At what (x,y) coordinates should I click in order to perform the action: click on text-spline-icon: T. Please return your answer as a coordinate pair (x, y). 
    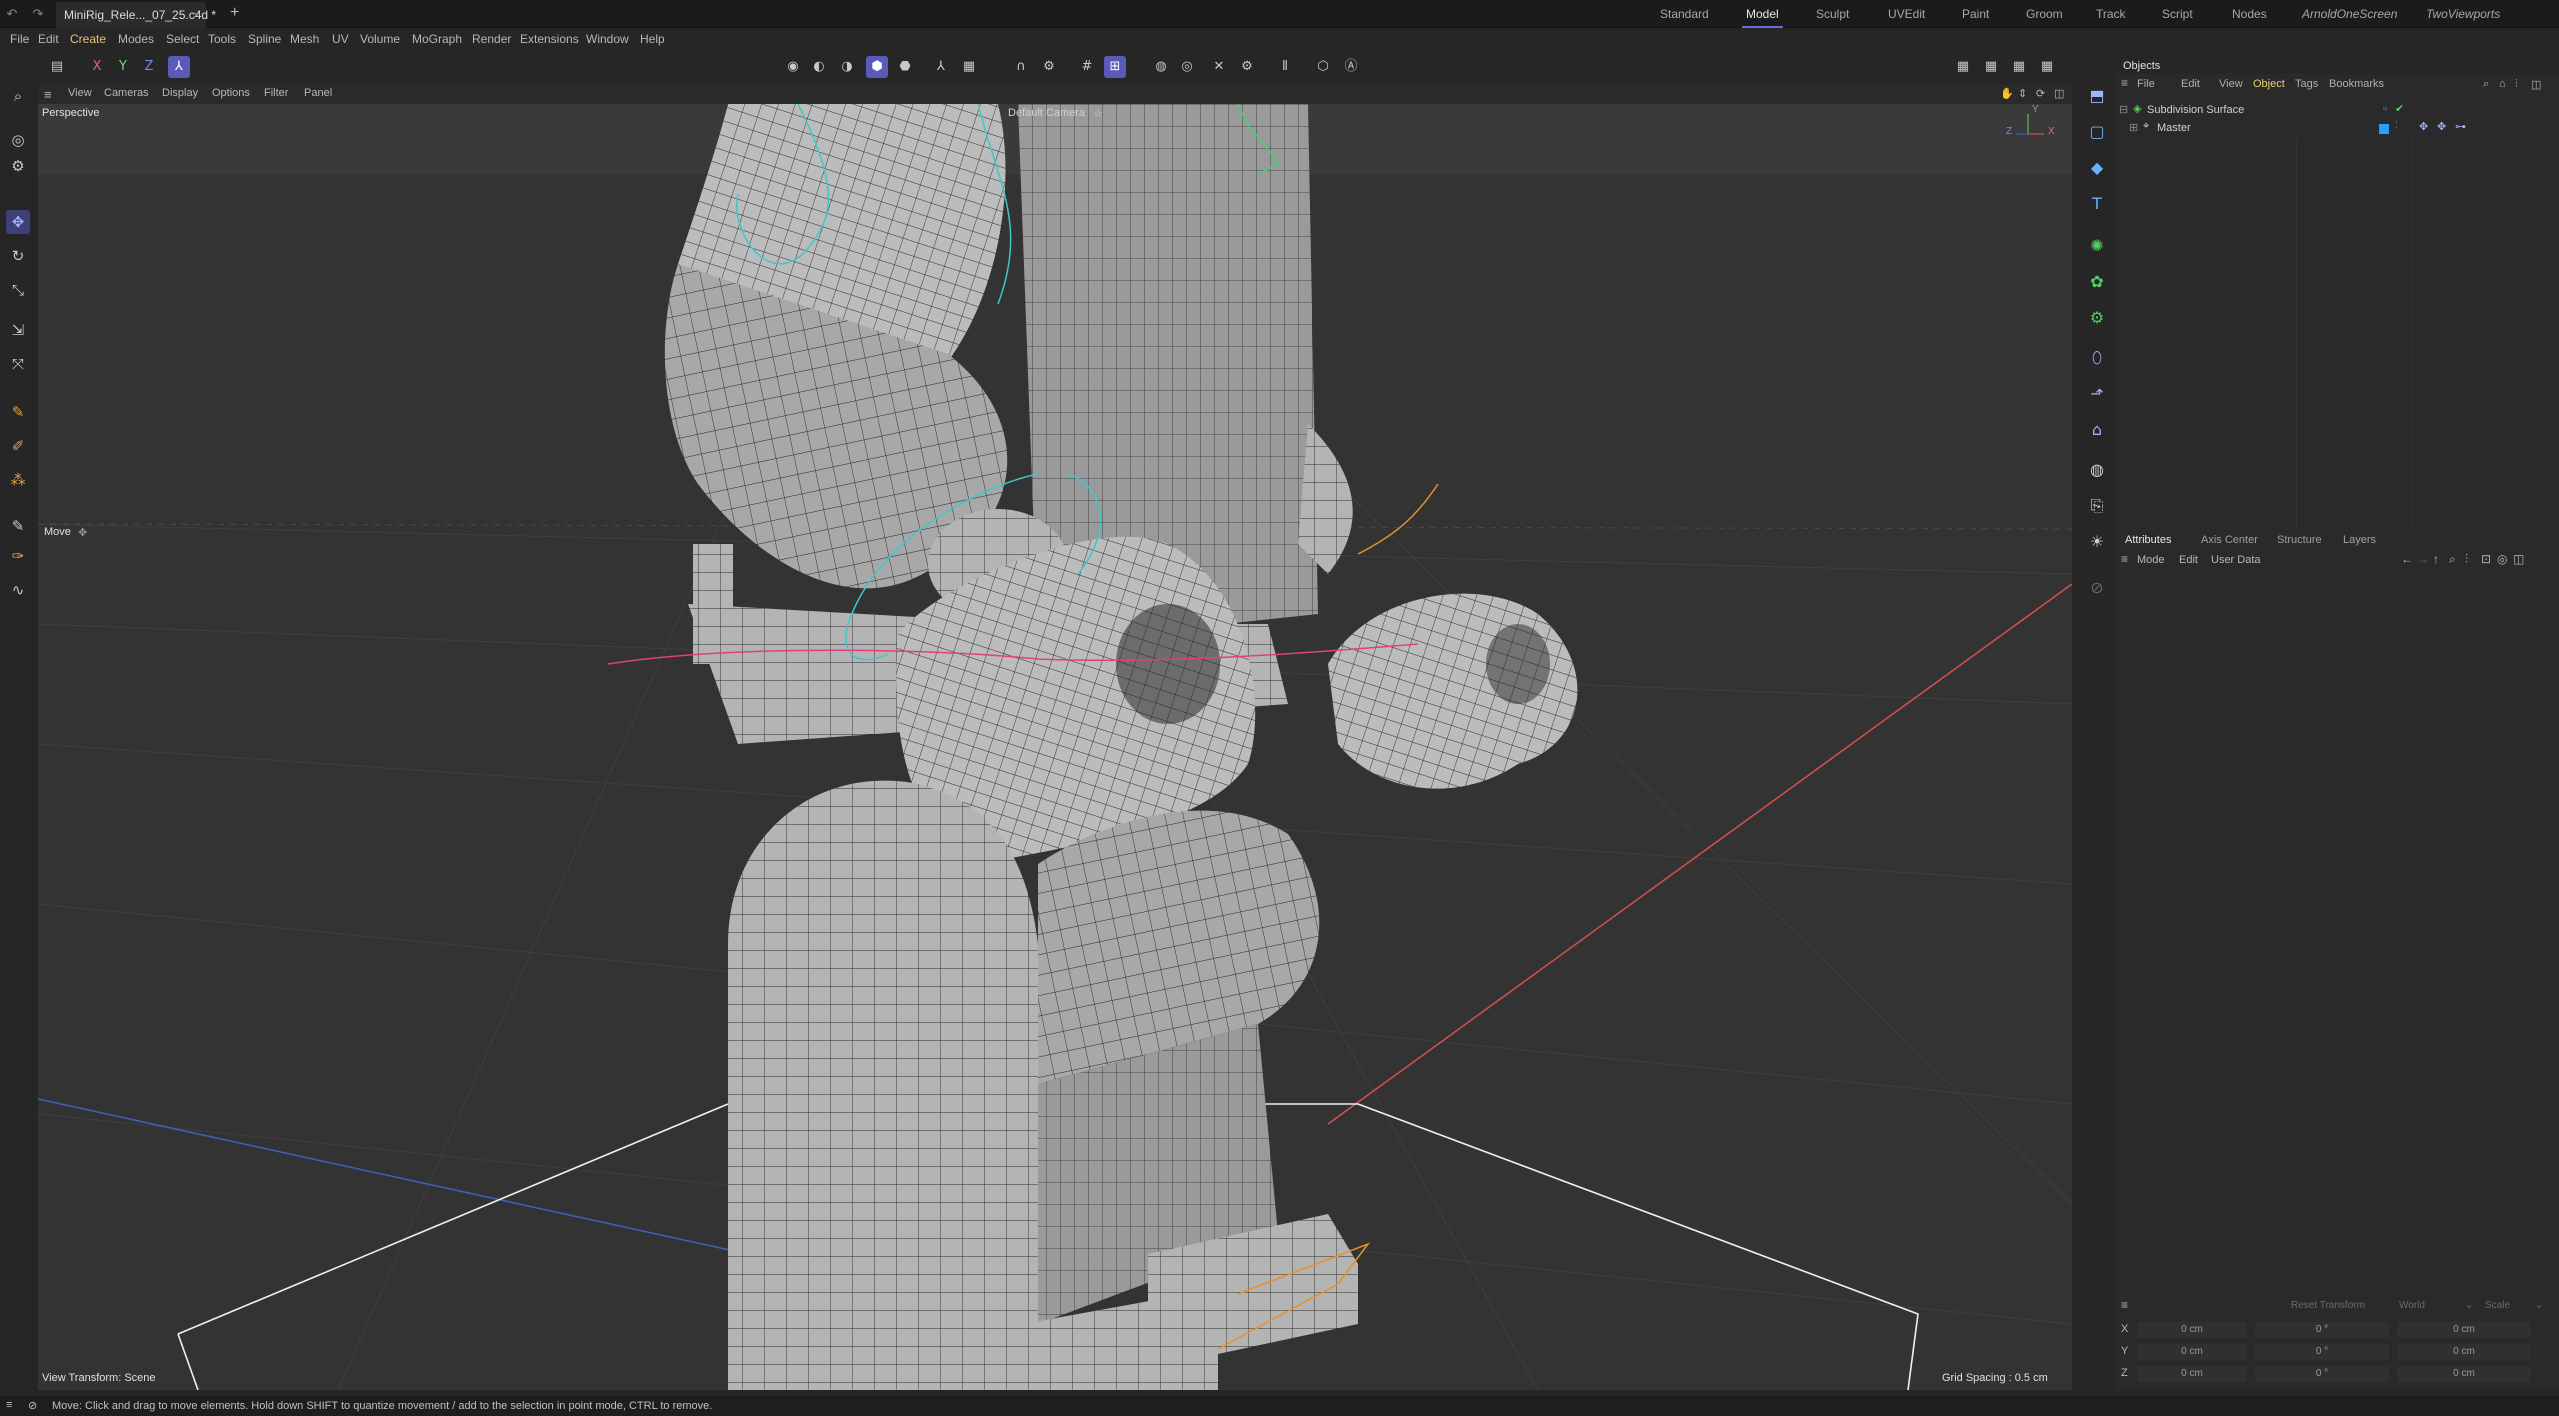
    Looking at the image, I should click on (2097, 204).